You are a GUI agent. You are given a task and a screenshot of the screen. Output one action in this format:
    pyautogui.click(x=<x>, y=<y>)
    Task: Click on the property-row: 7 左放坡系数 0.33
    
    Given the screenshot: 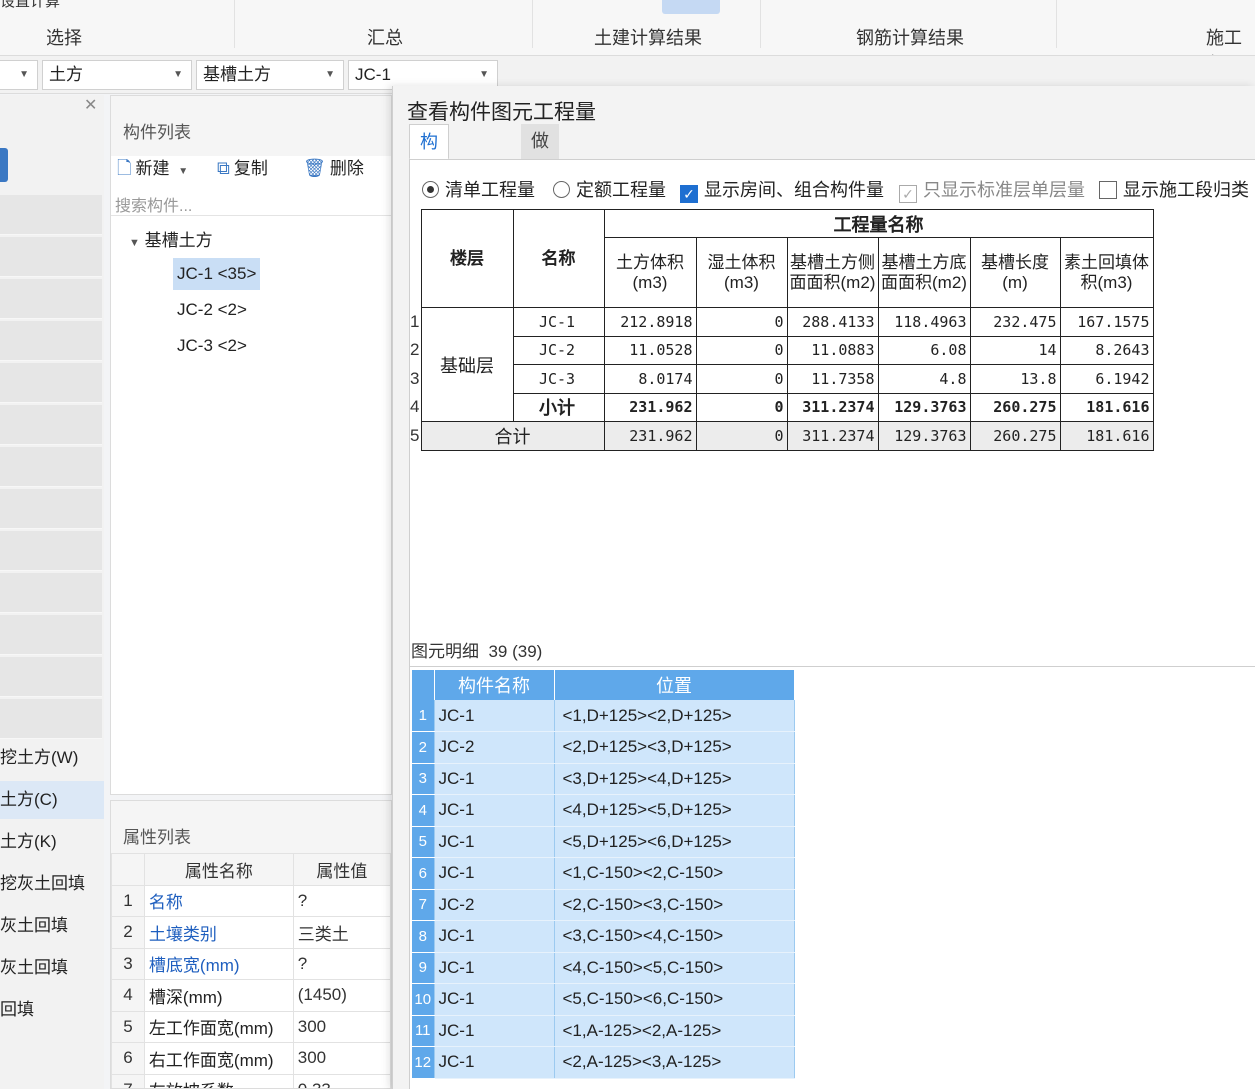 What is the action you would take?
    pyautogui.click(x=251, y=1080)
    